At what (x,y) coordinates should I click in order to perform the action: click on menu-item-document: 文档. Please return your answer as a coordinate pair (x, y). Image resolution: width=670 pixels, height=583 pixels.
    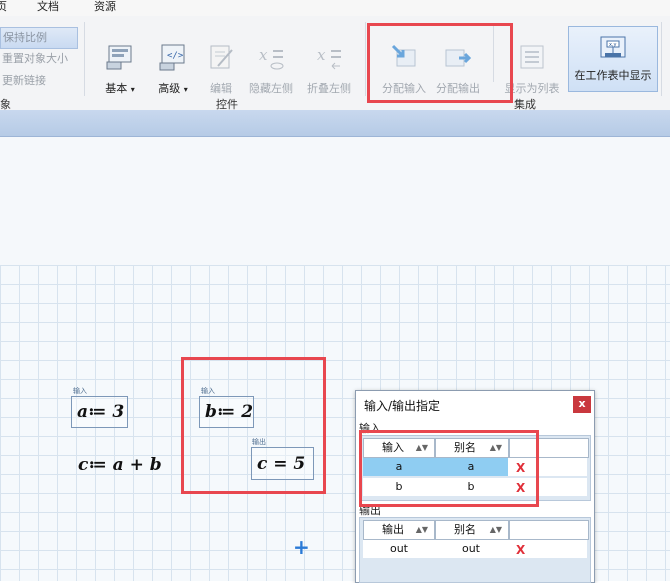
    Looking at the image, I should click on (48, 7).